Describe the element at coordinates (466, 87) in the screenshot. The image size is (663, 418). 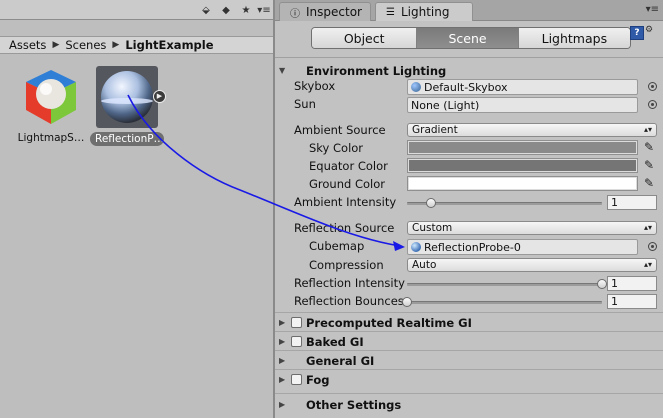
I see `skybox-value: Default-Skybox` at that location.